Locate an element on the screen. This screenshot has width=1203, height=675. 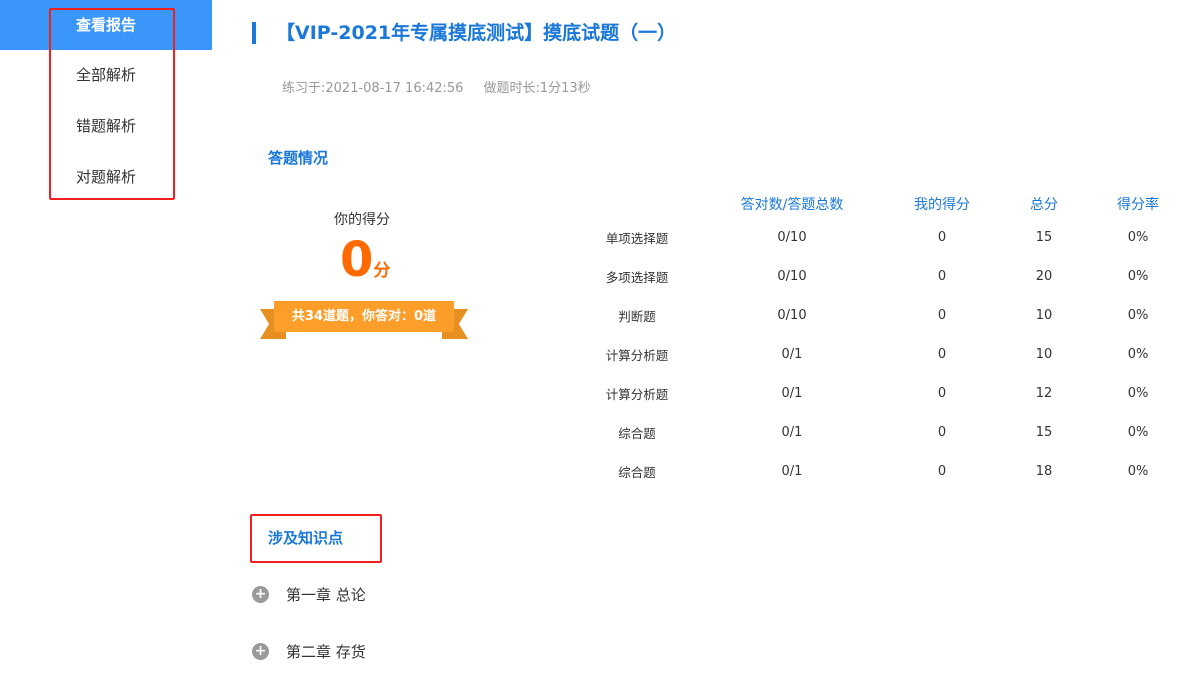
practice-time: 练习于:2021-08-17 16:42:56 is located at coordinates (373, 88).